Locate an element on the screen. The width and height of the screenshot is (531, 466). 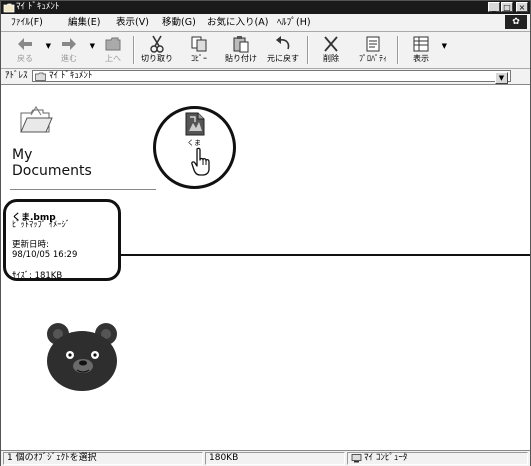
status-selection: 1 個のｵﾌﾞｼﾞｪｸﾄを選択 is located at coordinates (103, 458).